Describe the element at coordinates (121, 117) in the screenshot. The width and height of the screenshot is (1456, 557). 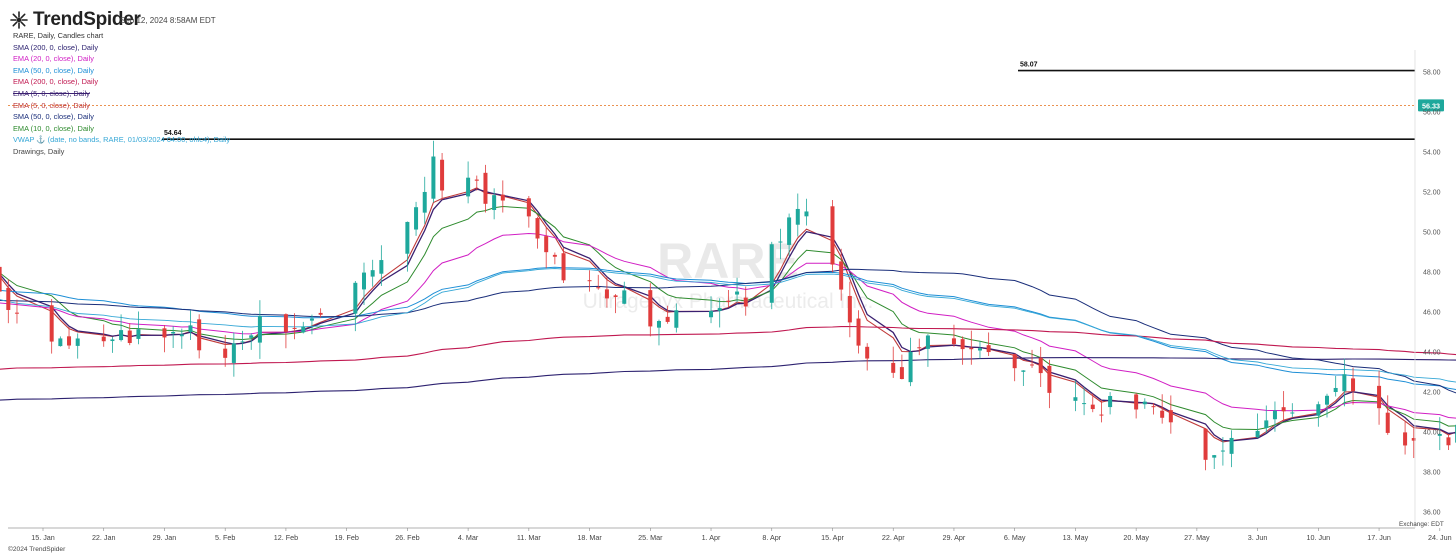
I see `legend-item: SMA (50, 0, close), Daily` at that location.